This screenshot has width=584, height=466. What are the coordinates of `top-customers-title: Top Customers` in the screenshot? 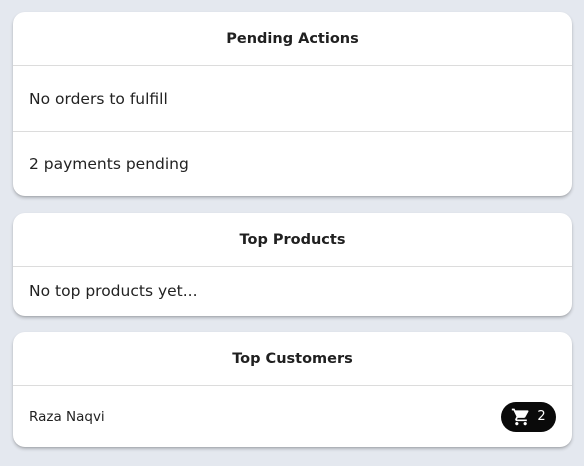 It's located at (292, 359).